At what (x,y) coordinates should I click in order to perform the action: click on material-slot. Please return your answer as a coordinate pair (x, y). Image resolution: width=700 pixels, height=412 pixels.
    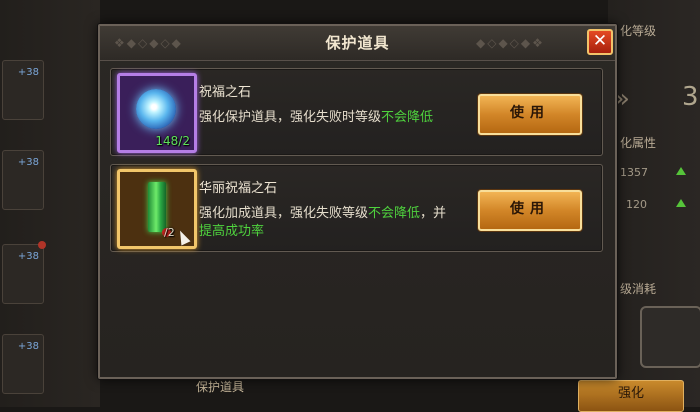
    Looking at the image, I should click on (670, 337).